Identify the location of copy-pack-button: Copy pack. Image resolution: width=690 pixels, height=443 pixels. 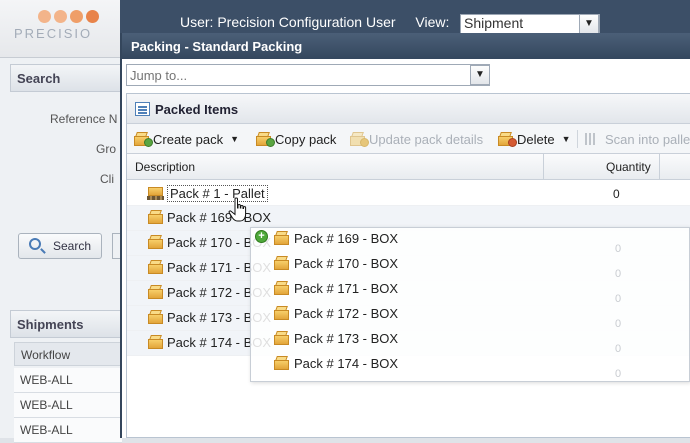
(295, 139).